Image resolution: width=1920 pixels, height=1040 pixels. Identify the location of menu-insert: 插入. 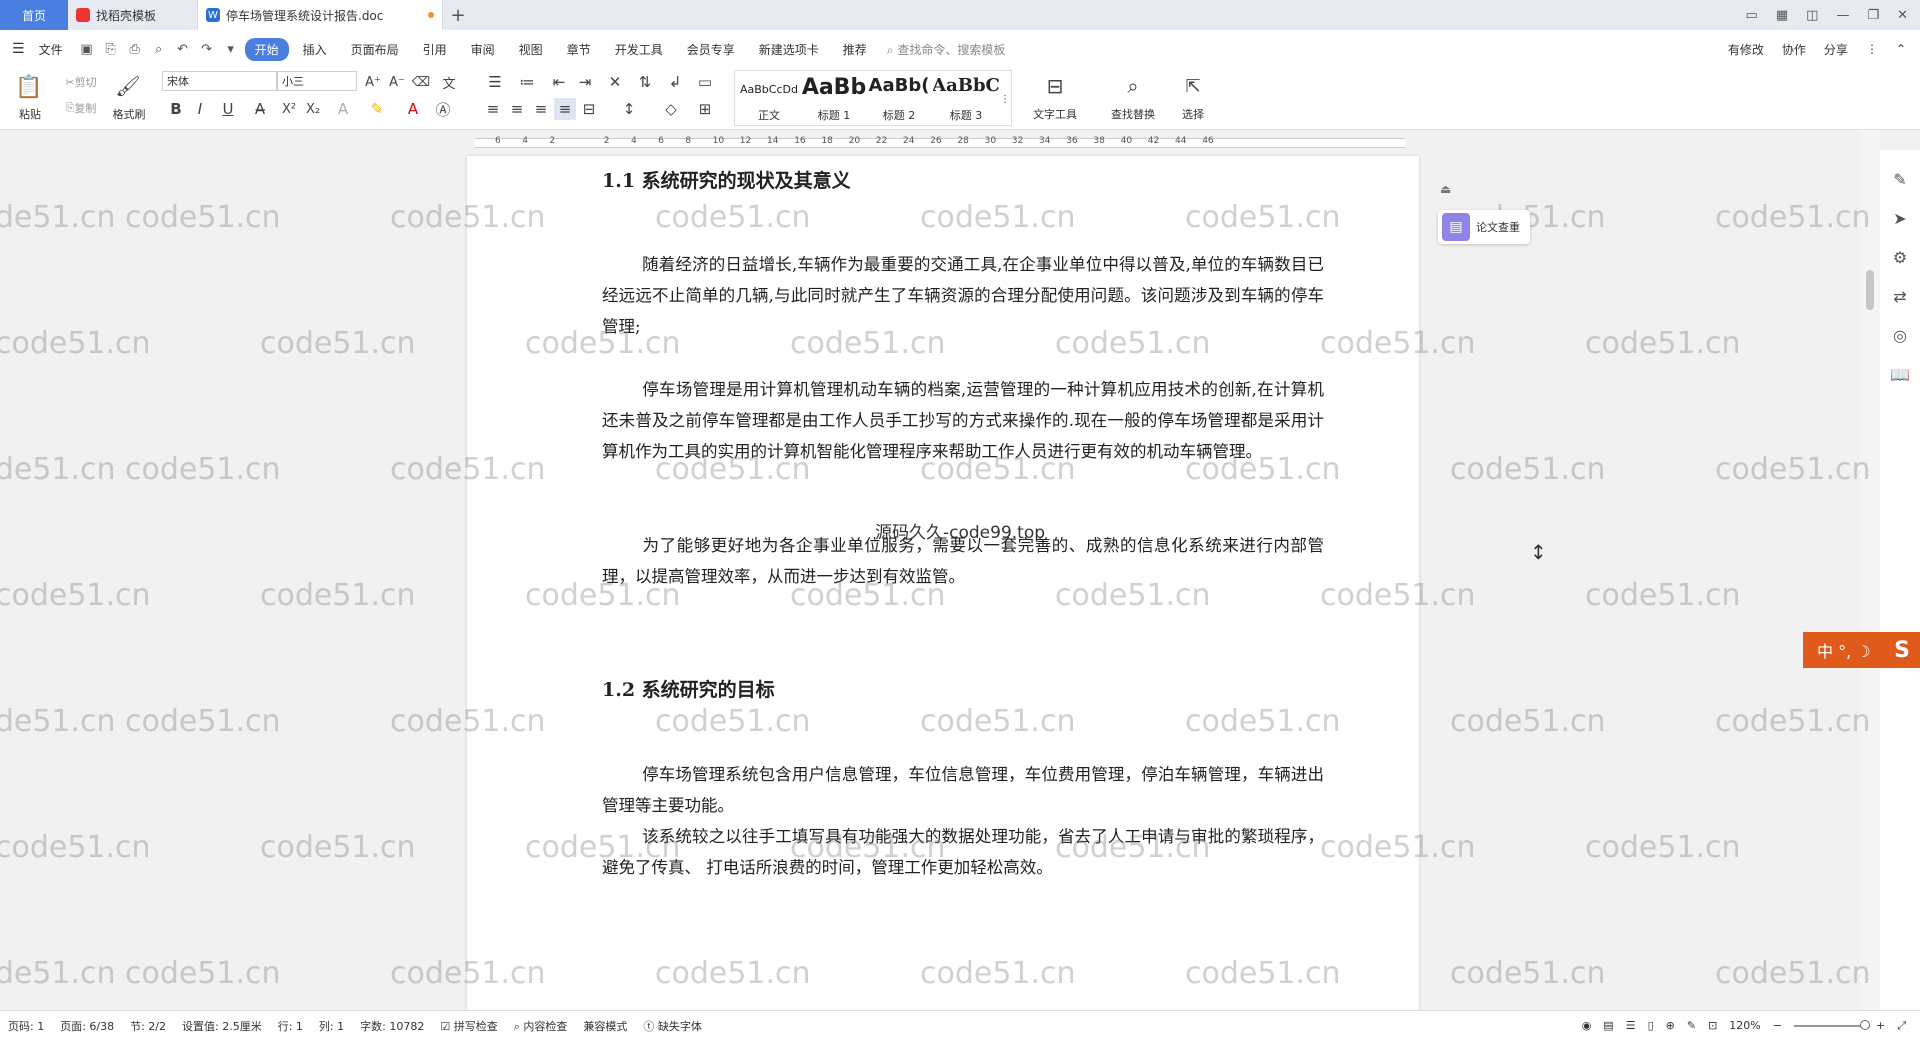
(315, 49).